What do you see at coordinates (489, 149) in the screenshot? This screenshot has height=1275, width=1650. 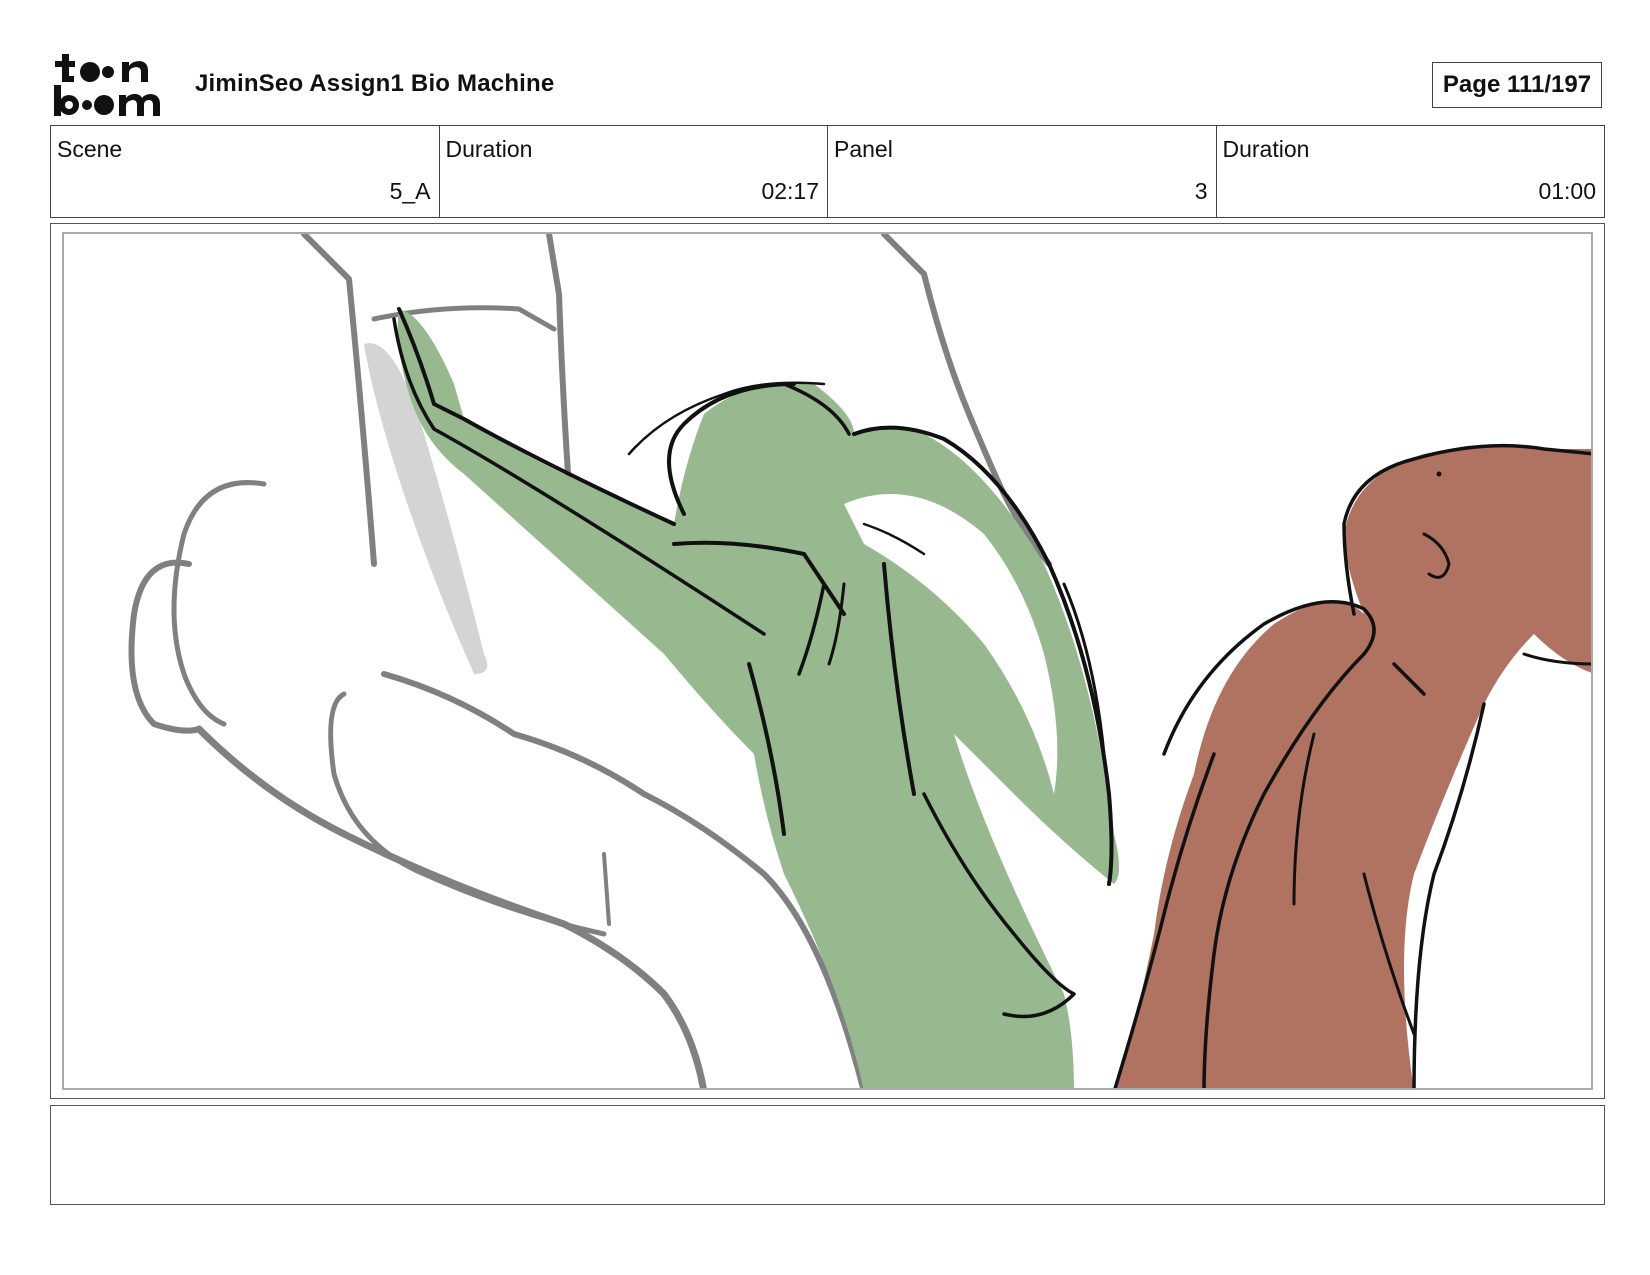 I see `scene-duration-label: Duration` at bounding box center [489, 149].